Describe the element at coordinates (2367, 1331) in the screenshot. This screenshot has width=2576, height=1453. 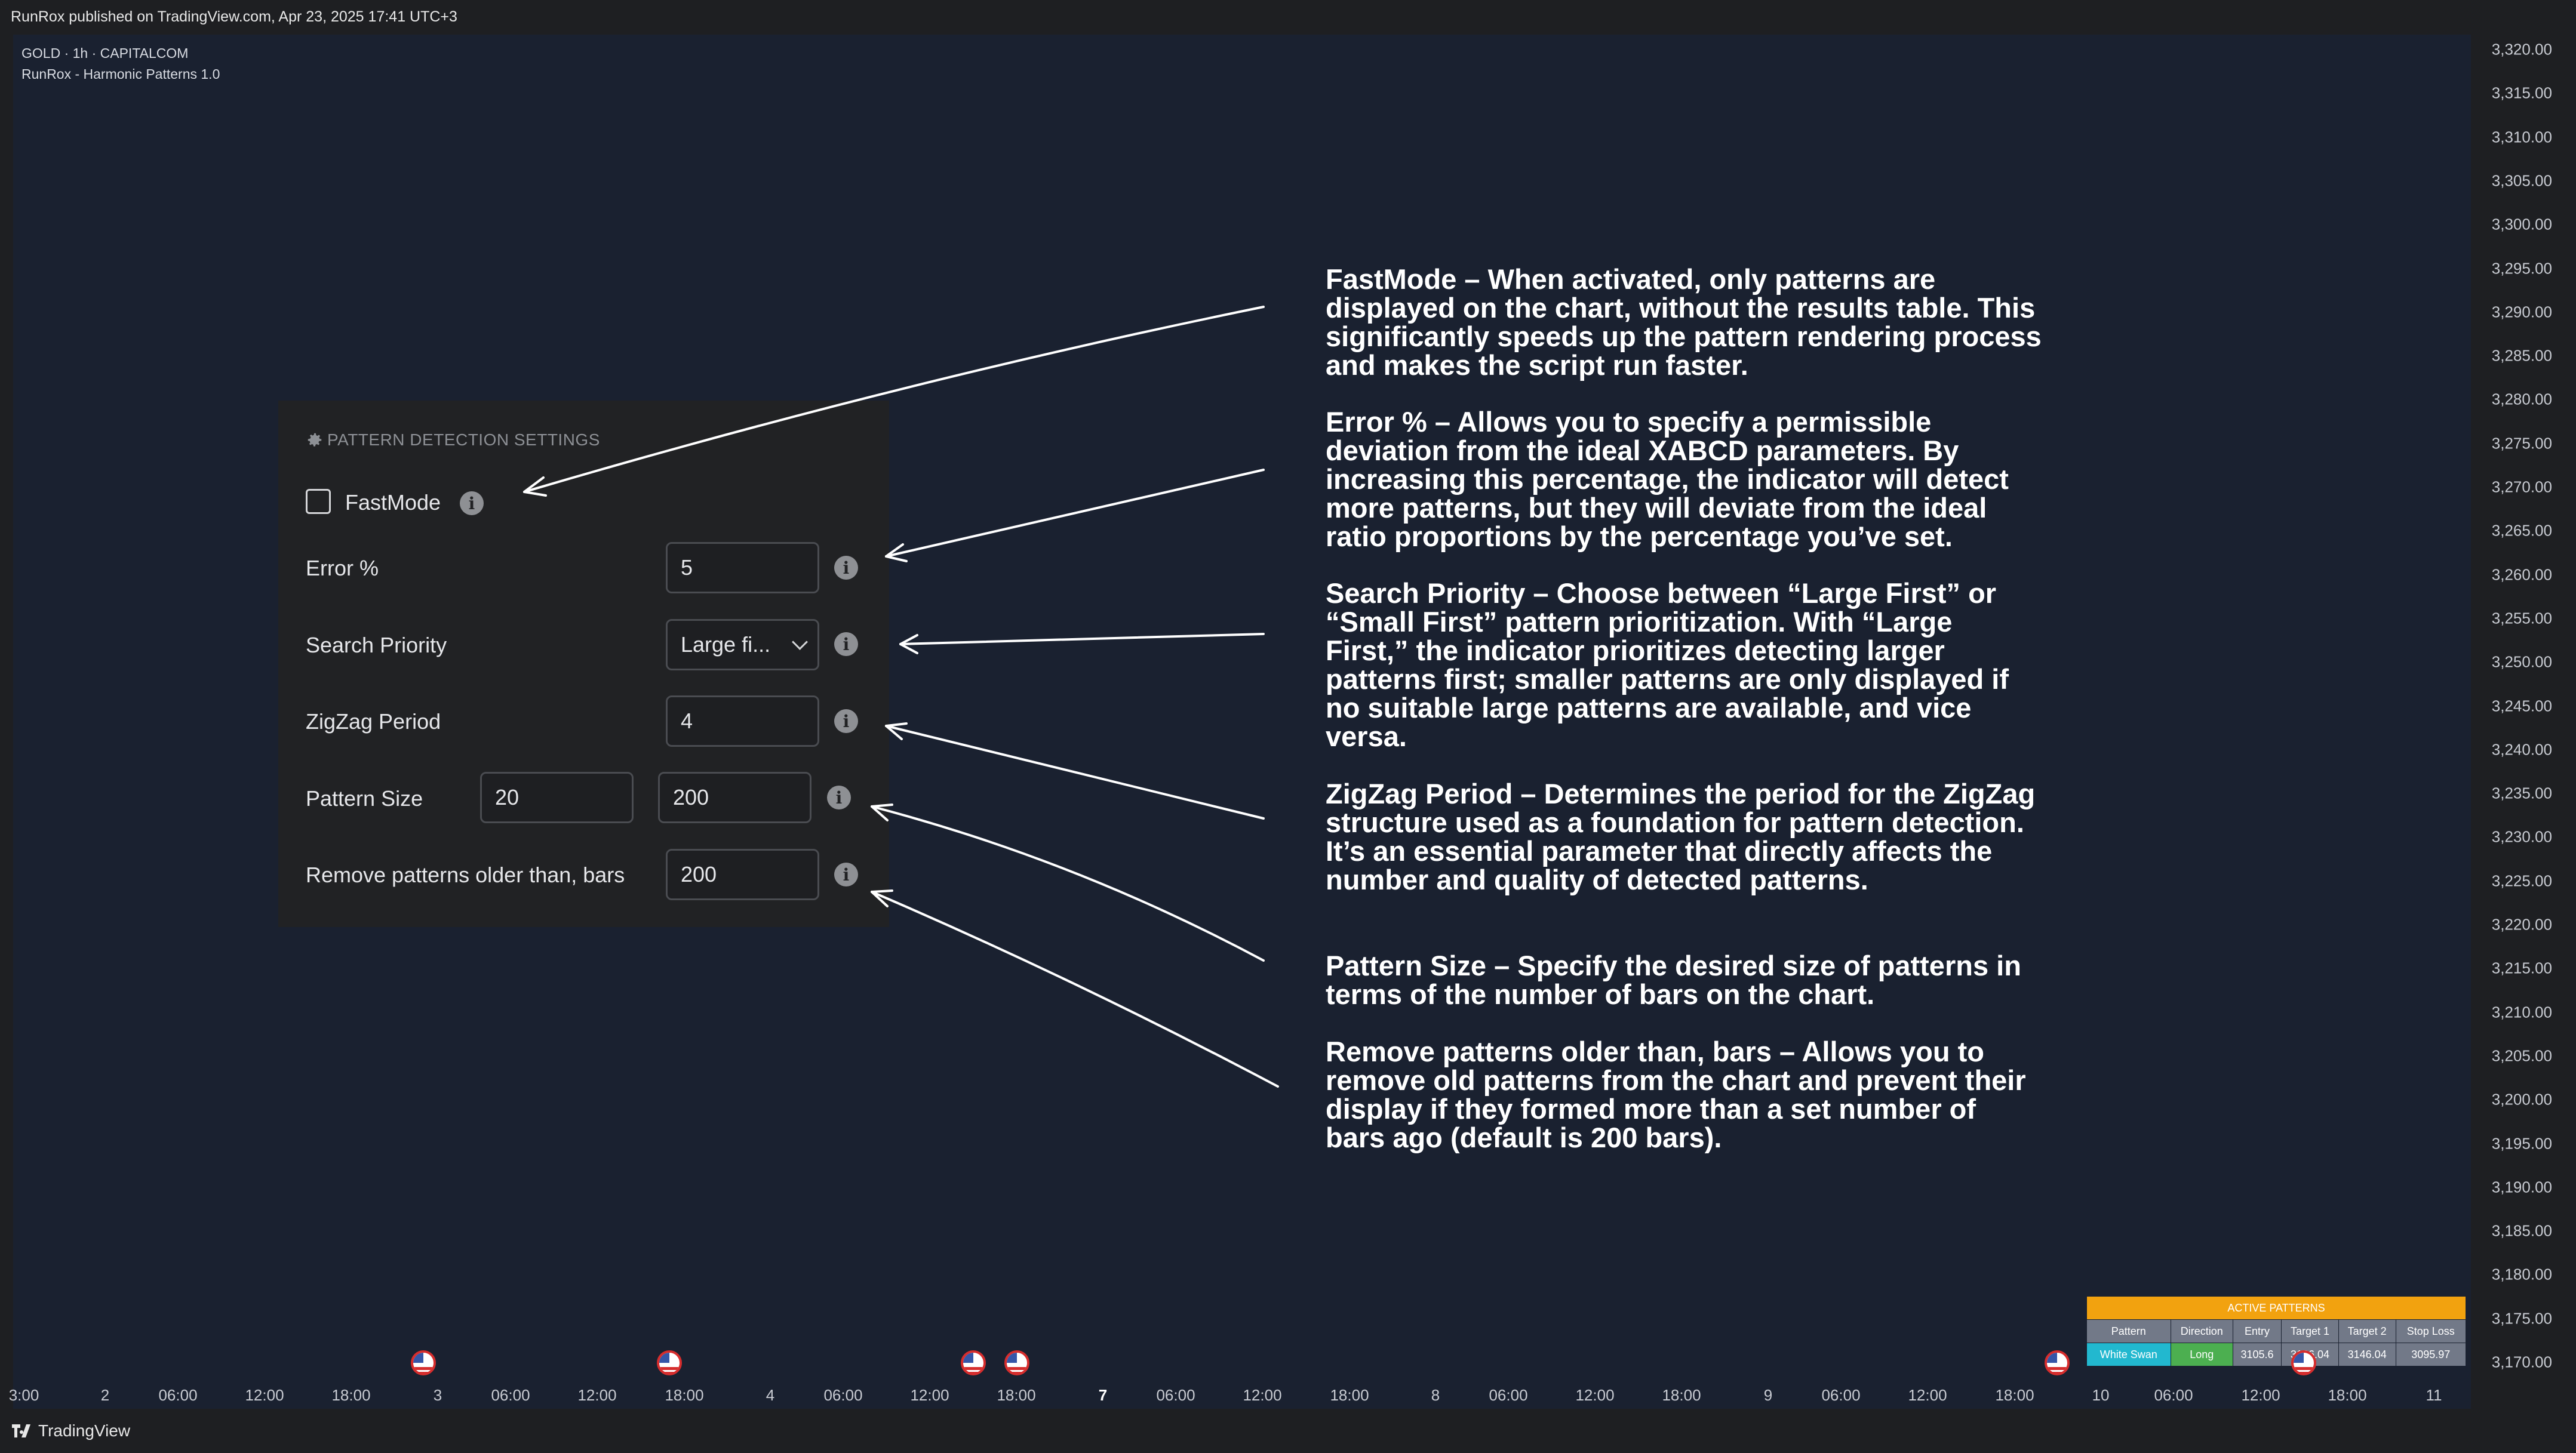
I see `table-header: Target 2` at that location.